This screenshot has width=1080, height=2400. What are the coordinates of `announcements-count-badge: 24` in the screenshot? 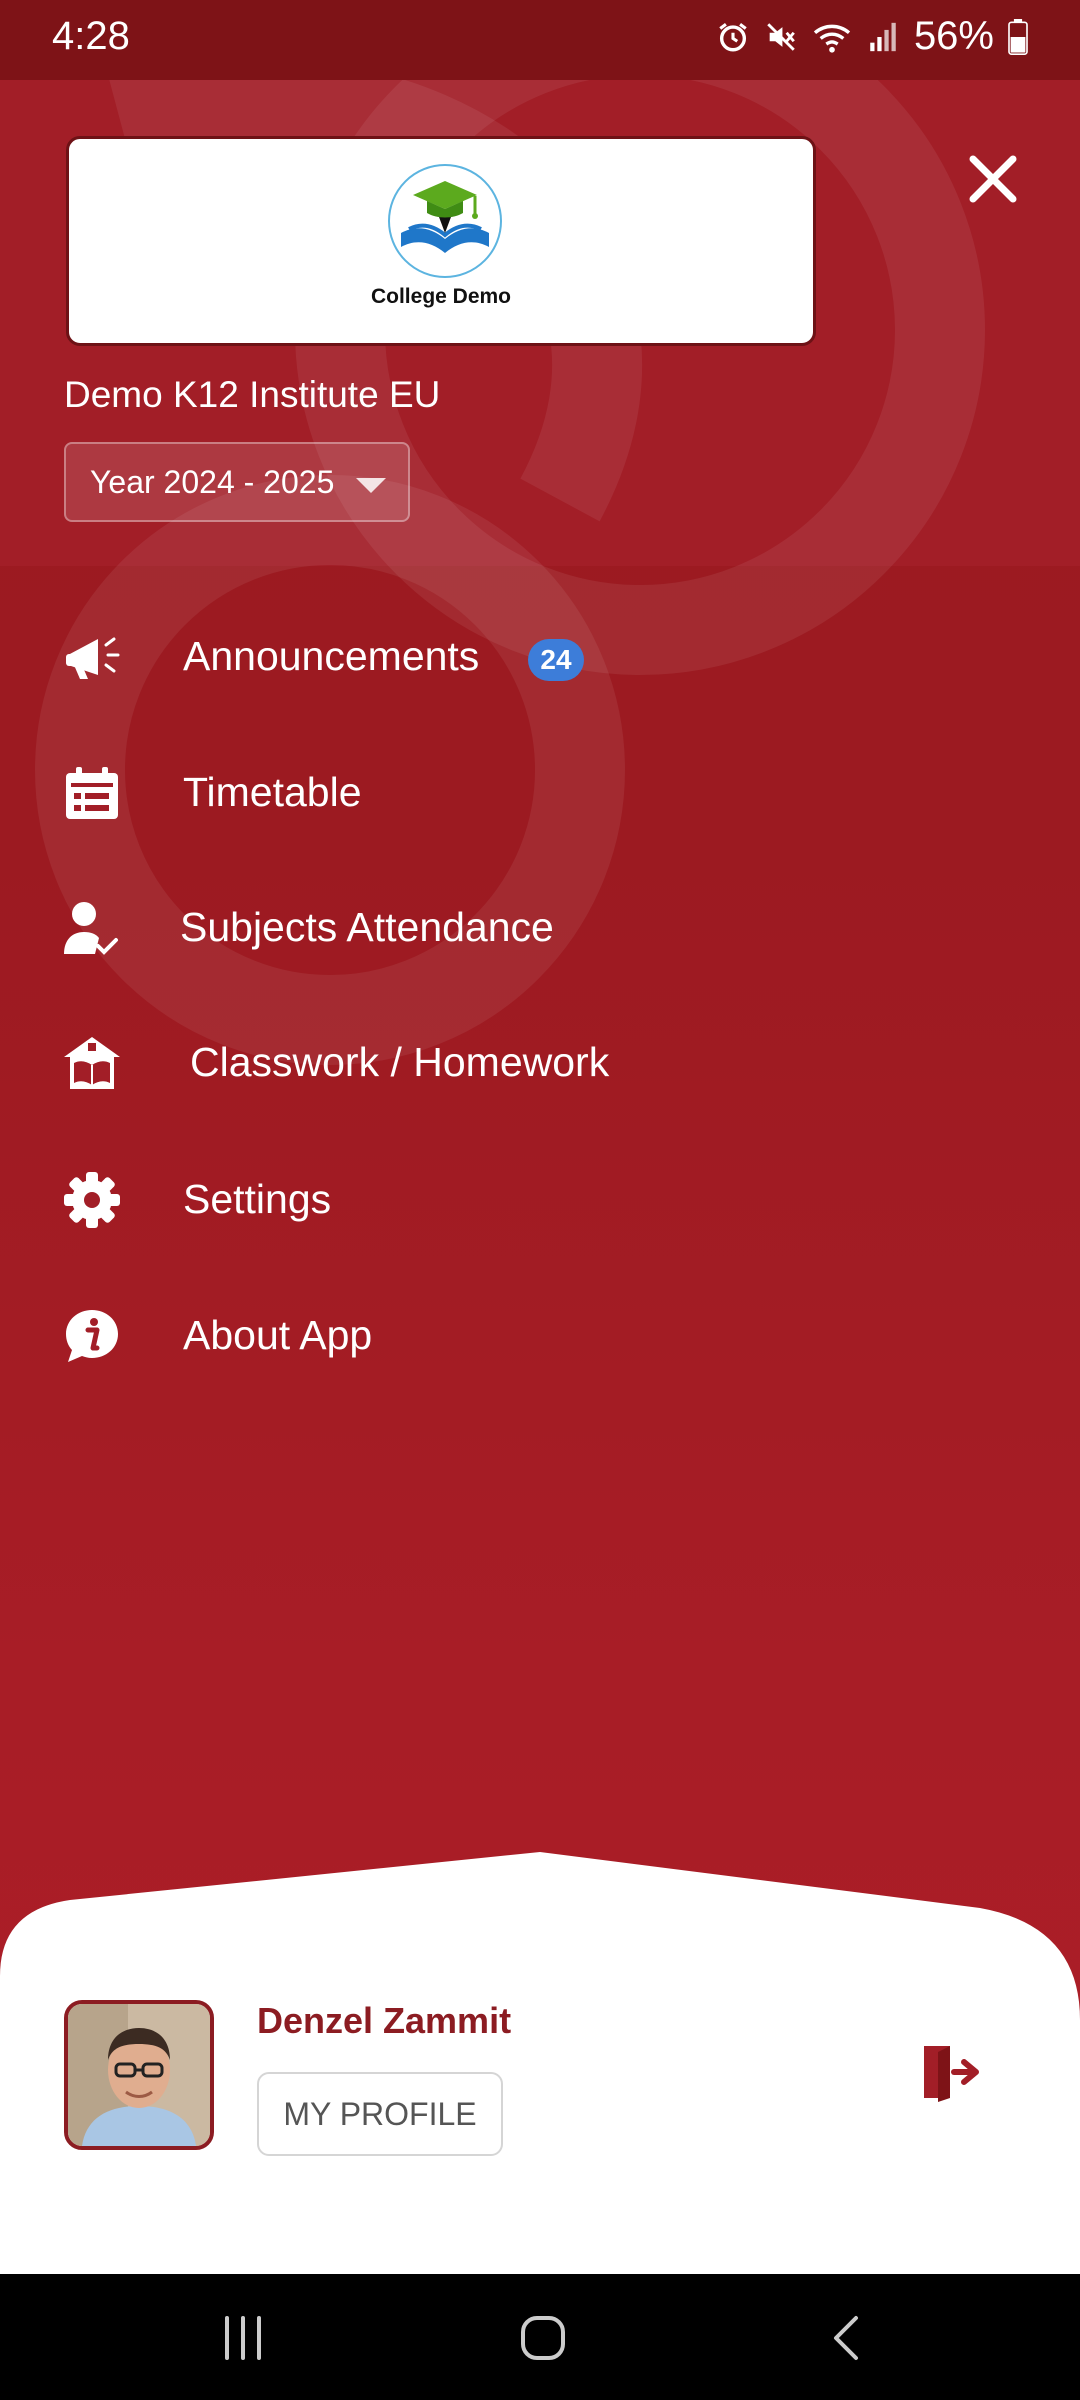 It's located at (556, 660).